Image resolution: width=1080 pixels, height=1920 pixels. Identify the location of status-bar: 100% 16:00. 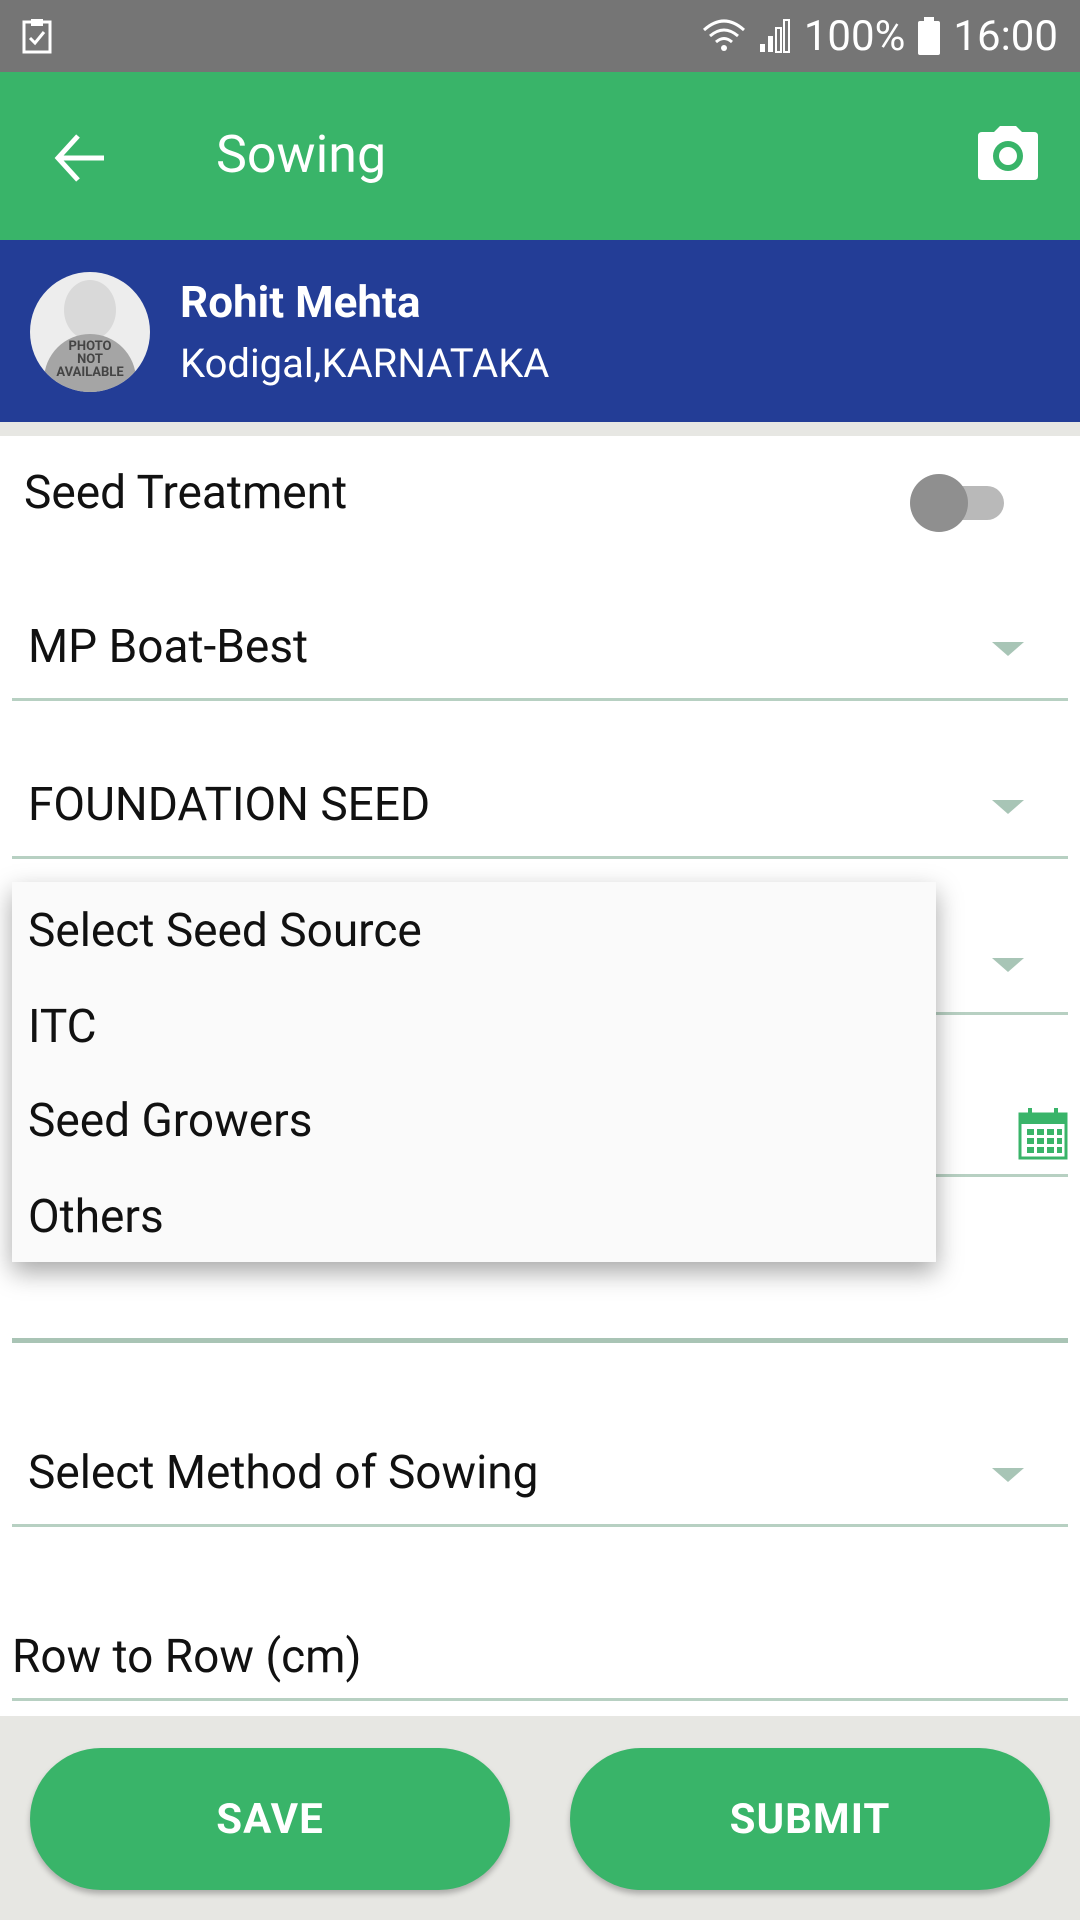
(540, 36).